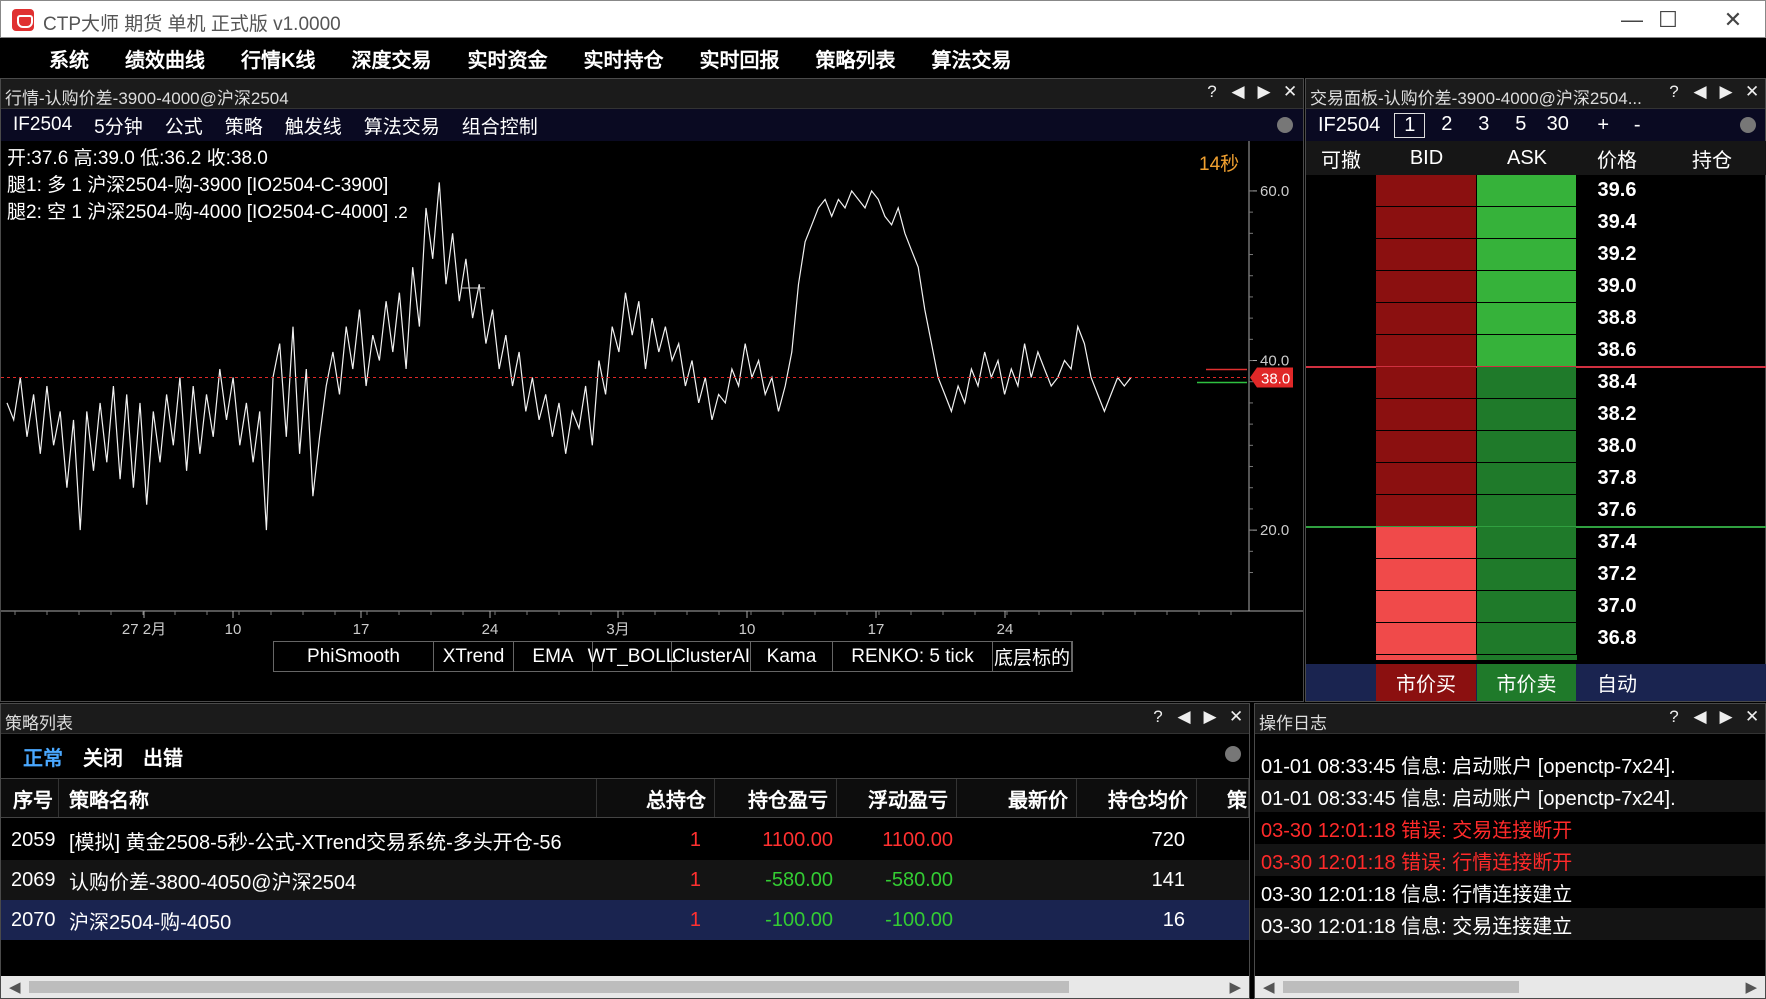  What do you see at coordinates (1536, 511) in the screenshot?
I see `book-row: 37.6` at bounding box center [1536, 511].